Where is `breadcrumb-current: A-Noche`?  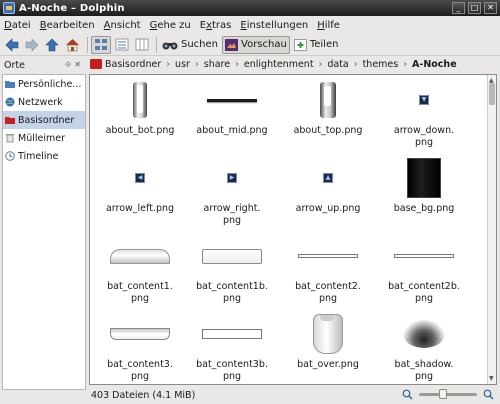
breadcrumb-current: A-Noche is located at coordinates (434, 64).